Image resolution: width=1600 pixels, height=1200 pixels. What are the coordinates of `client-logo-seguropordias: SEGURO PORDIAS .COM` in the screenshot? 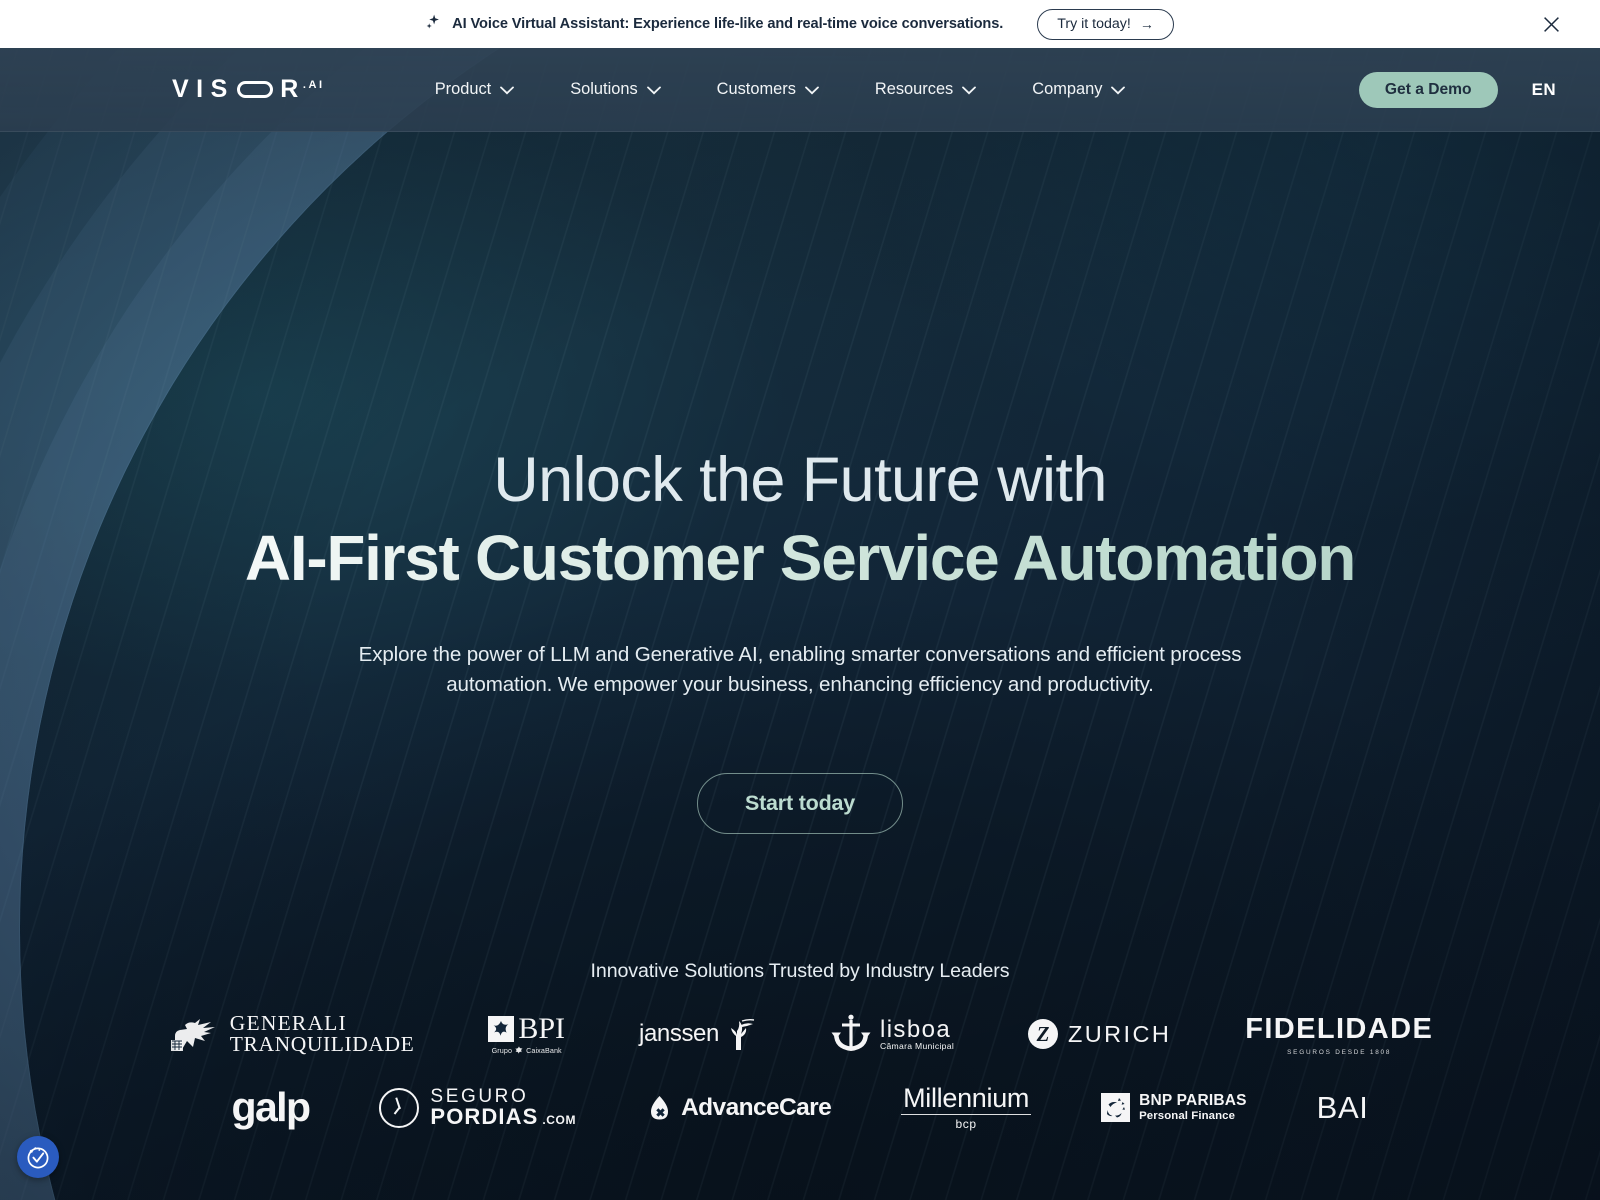 It's located at (477, 1107).